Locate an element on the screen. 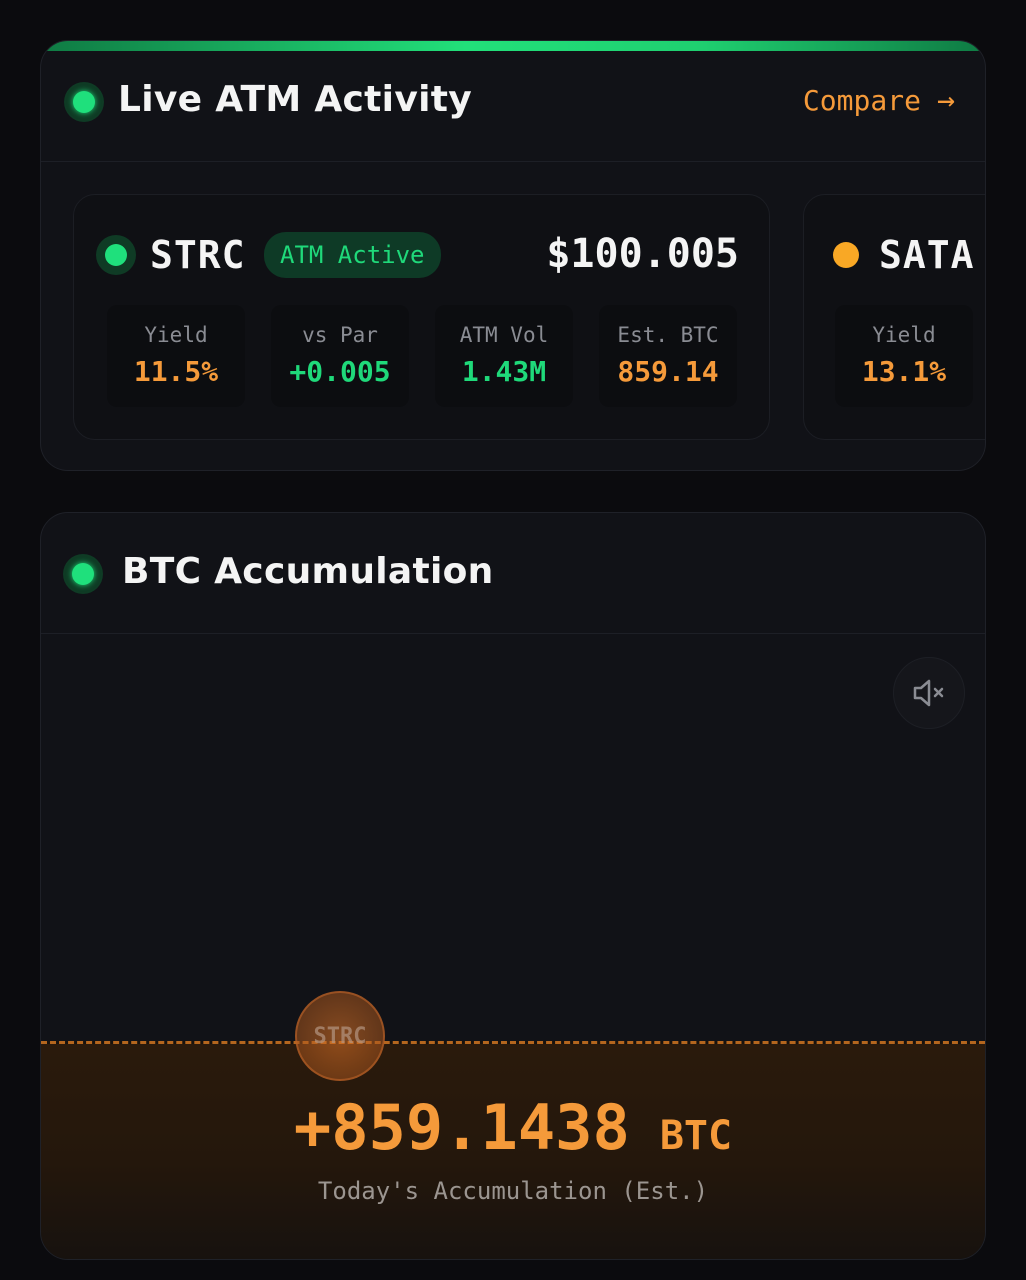 The width and height of the screenshot is (1026, 1280). compare-label: Compare is located at coordinates (861, 100).